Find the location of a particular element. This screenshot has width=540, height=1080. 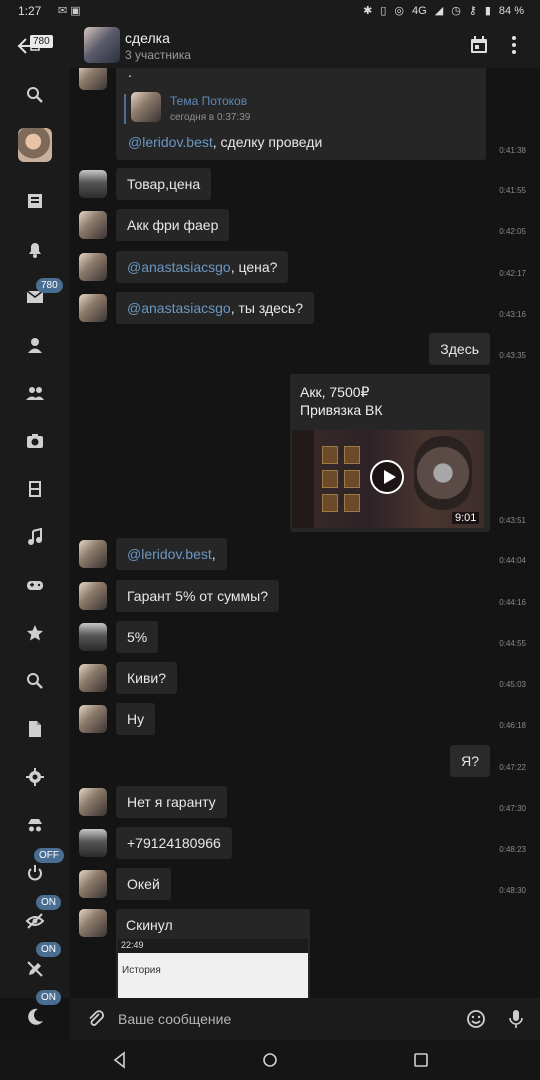

message-row: 5% 0:44:55 is located at coordinates (305, 639).